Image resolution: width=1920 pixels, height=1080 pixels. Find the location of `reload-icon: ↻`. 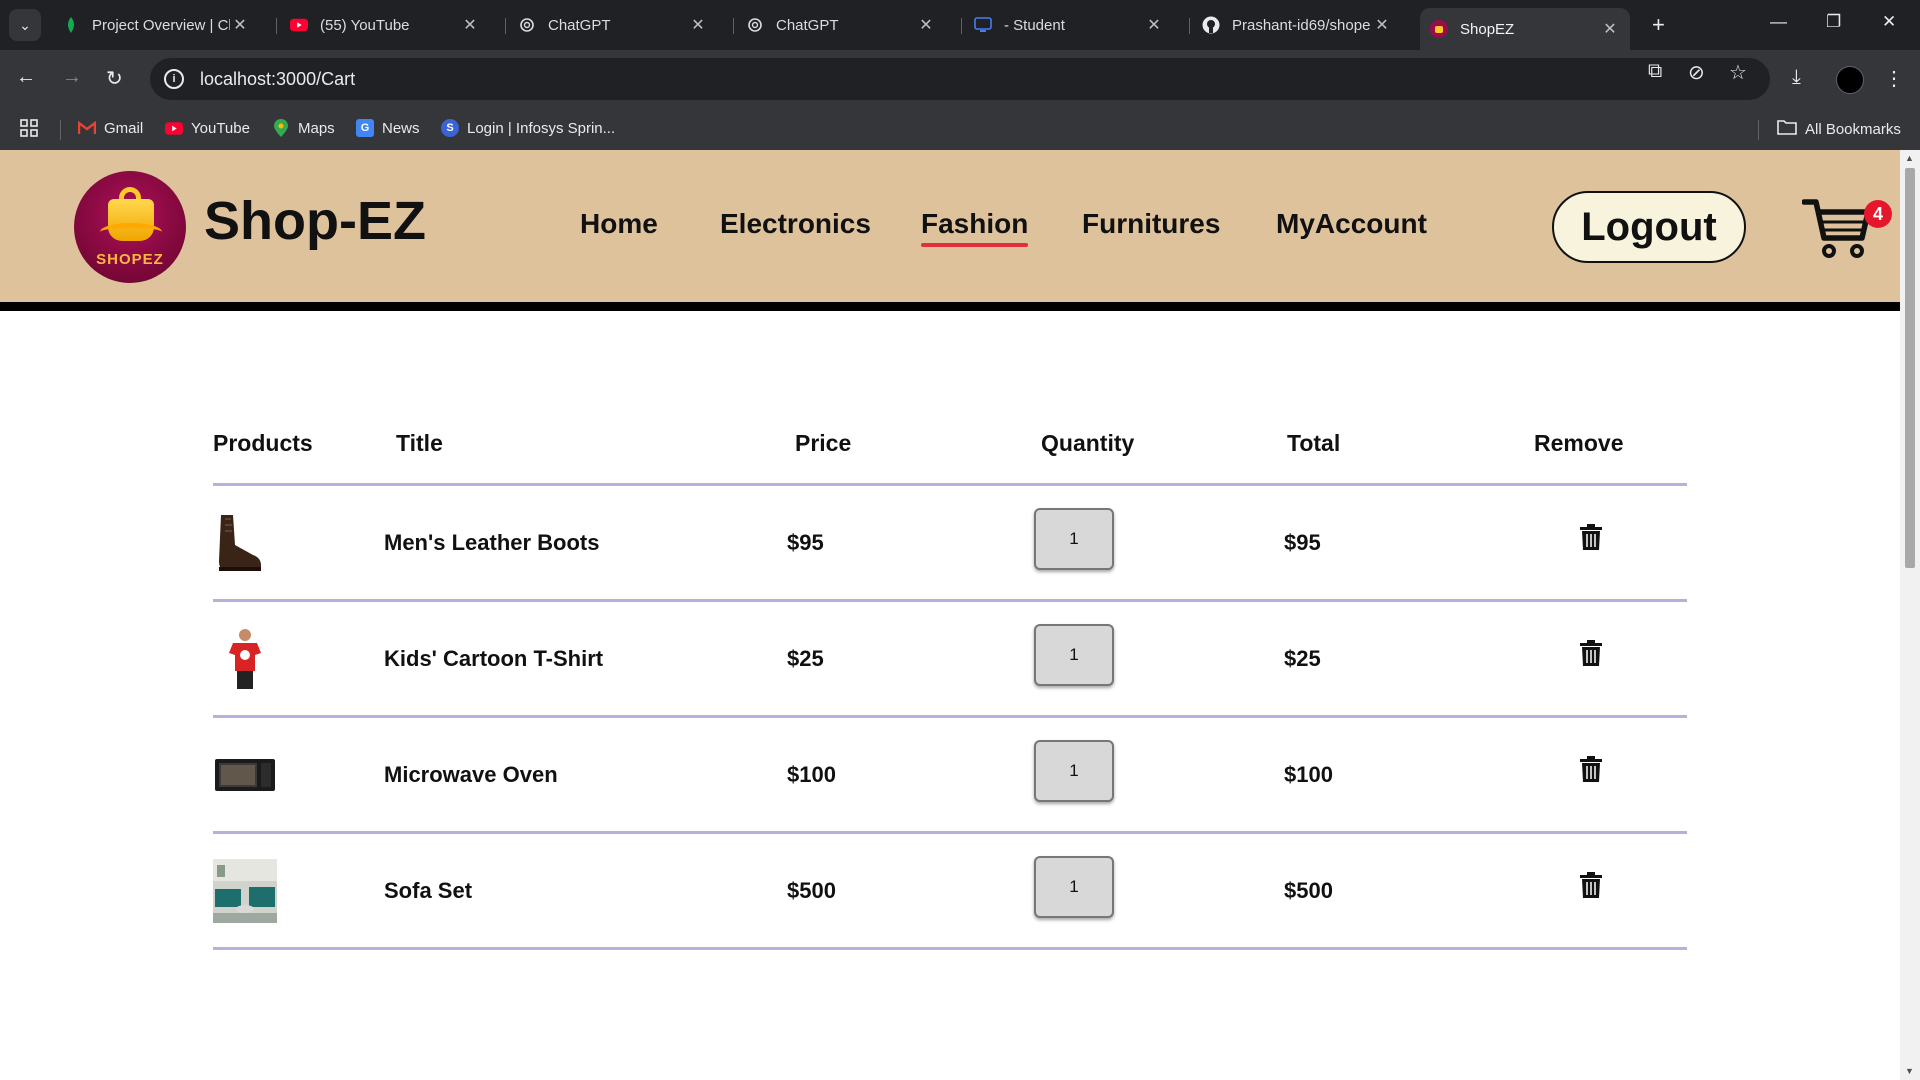

reload-icon: ↻ is located at coordinates (114, 79).